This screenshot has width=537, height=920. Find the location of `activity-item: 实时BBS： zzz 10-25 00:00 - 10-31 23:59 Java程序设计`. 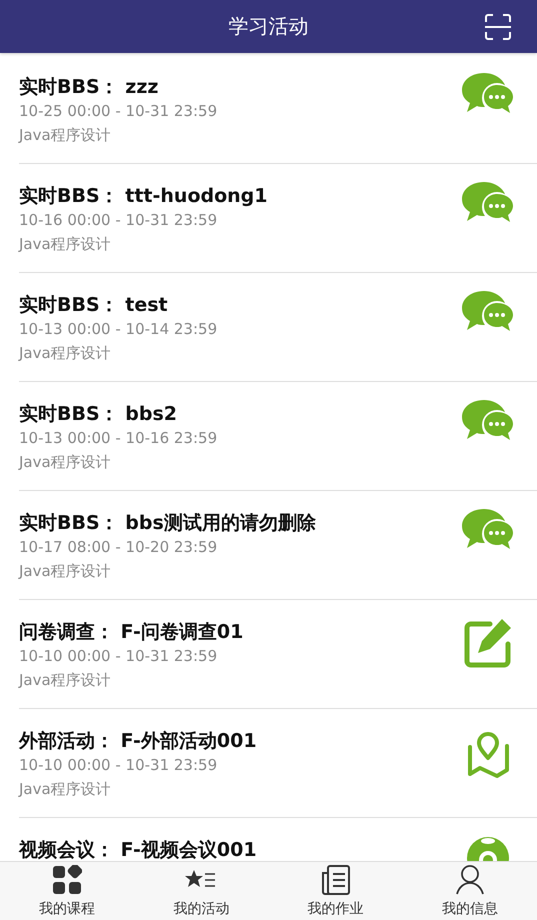

activity-item: 实时BBS： zzz 10-25 00:00 - 10-31 23:59 Java程序设计 is located at coordinates (278, 109).